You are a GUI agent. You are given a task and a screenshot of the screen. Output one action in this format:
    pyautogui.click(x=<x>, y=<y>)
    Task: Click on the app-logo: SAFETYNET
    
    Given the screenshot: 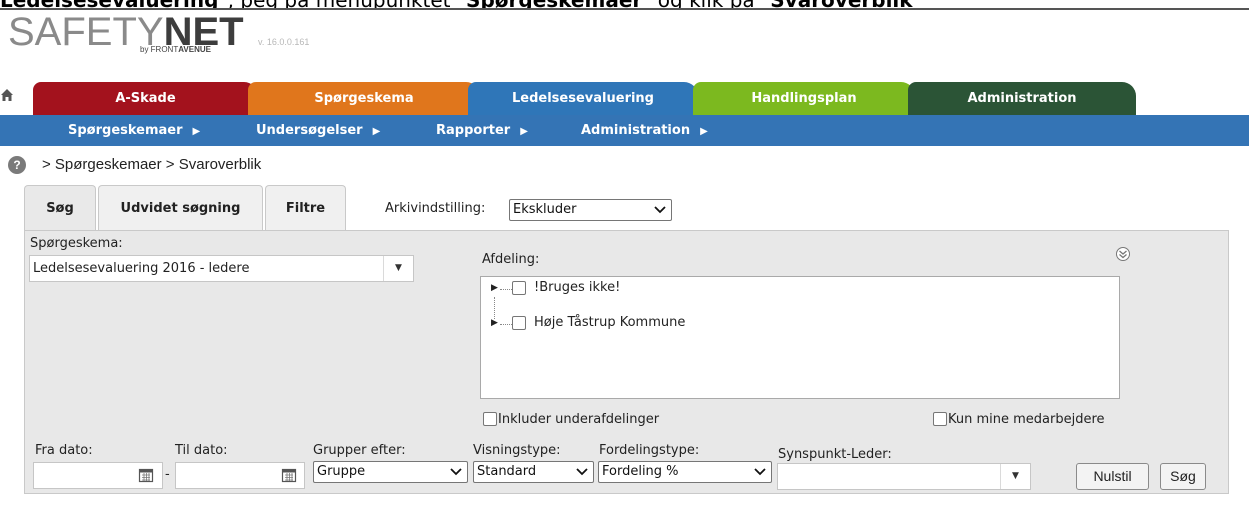 What is the action you would take?
    pyautogui.click(x=126, y=37)
    